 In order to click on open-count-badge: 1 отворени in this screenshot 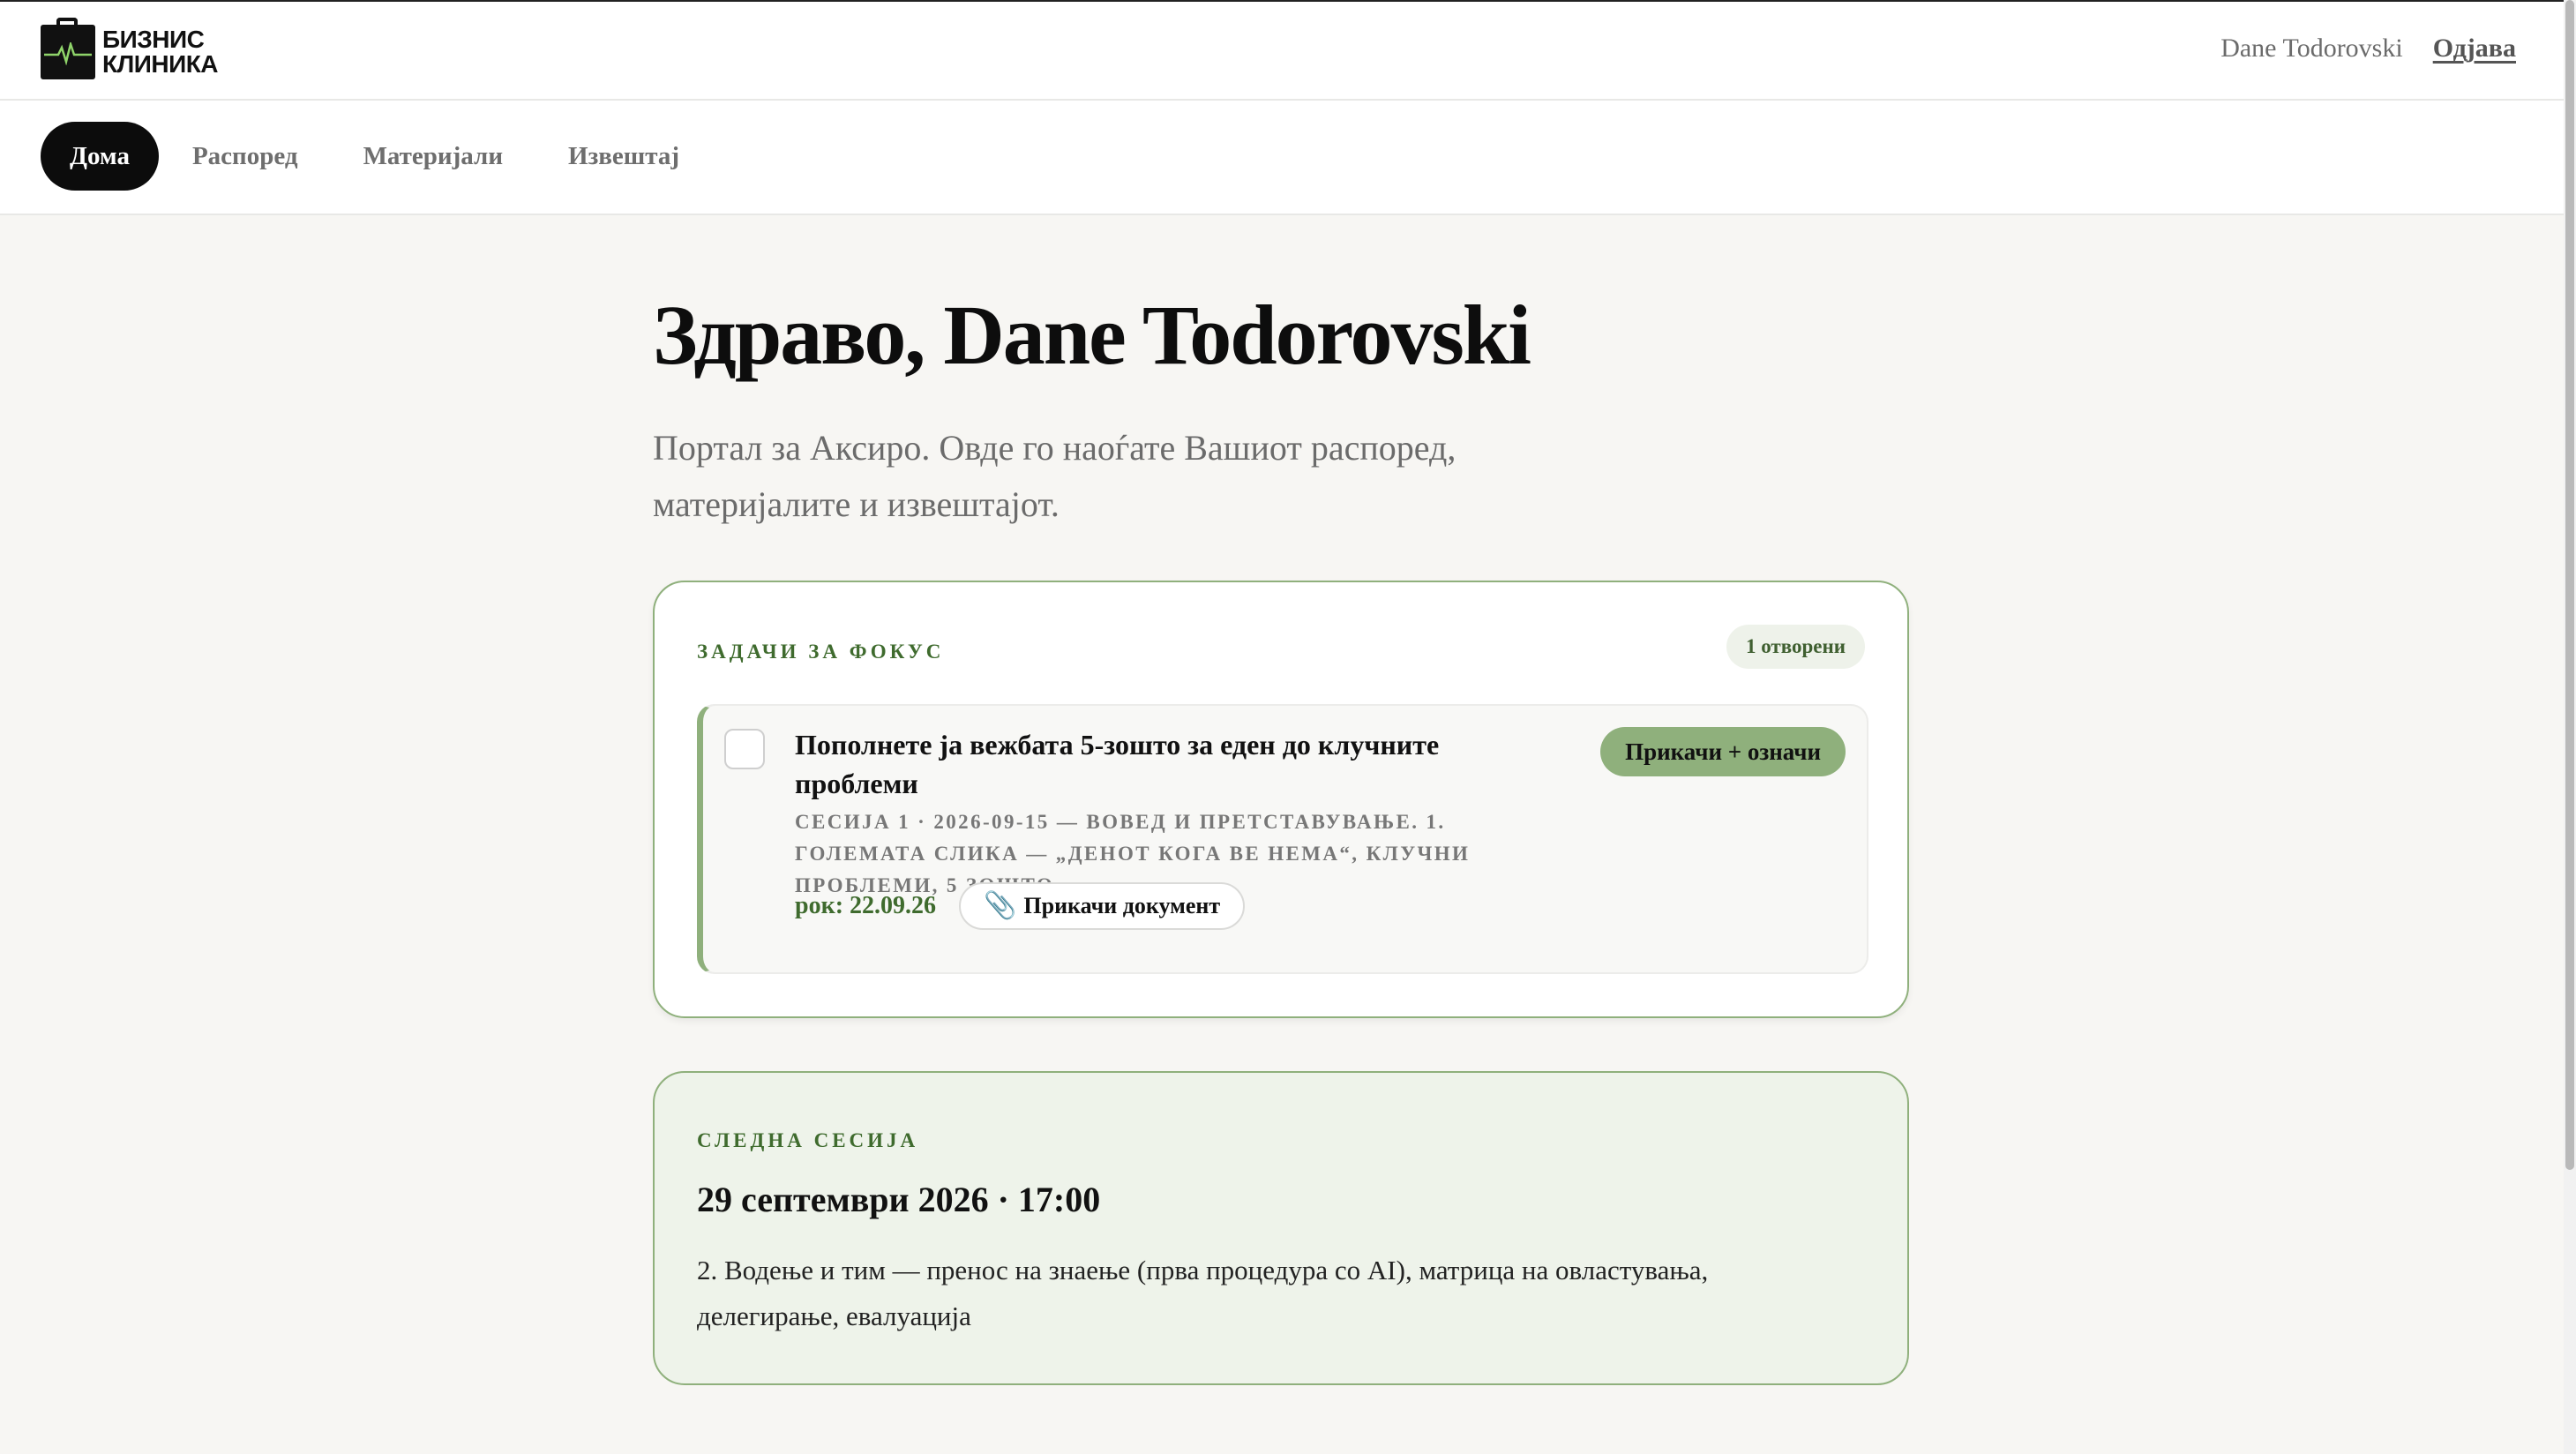, I will do `click(1796, 647)`.